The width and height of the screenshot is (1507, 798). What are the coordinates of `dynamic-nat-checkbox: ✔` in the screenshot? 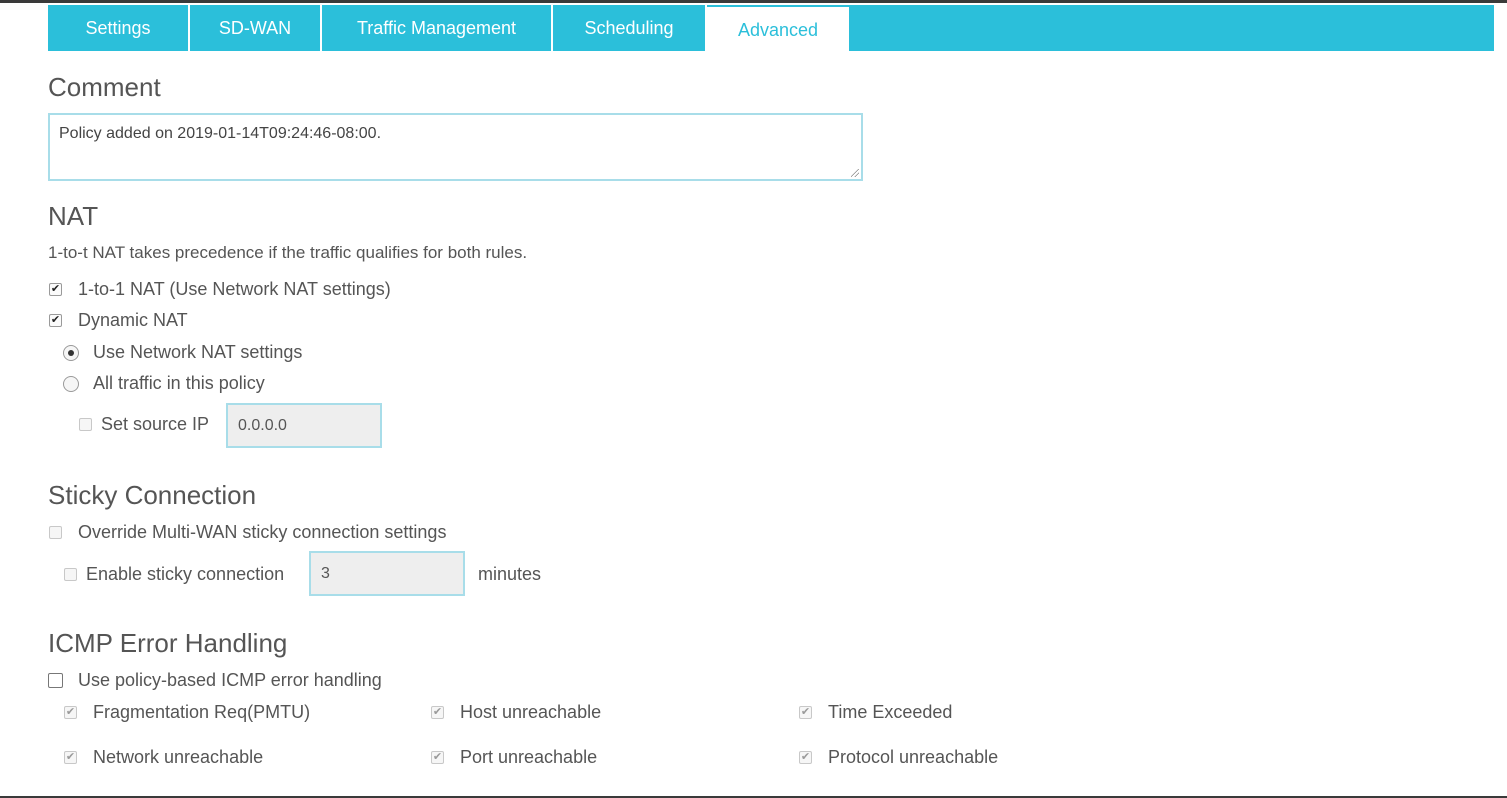 It's located at (55, 320).